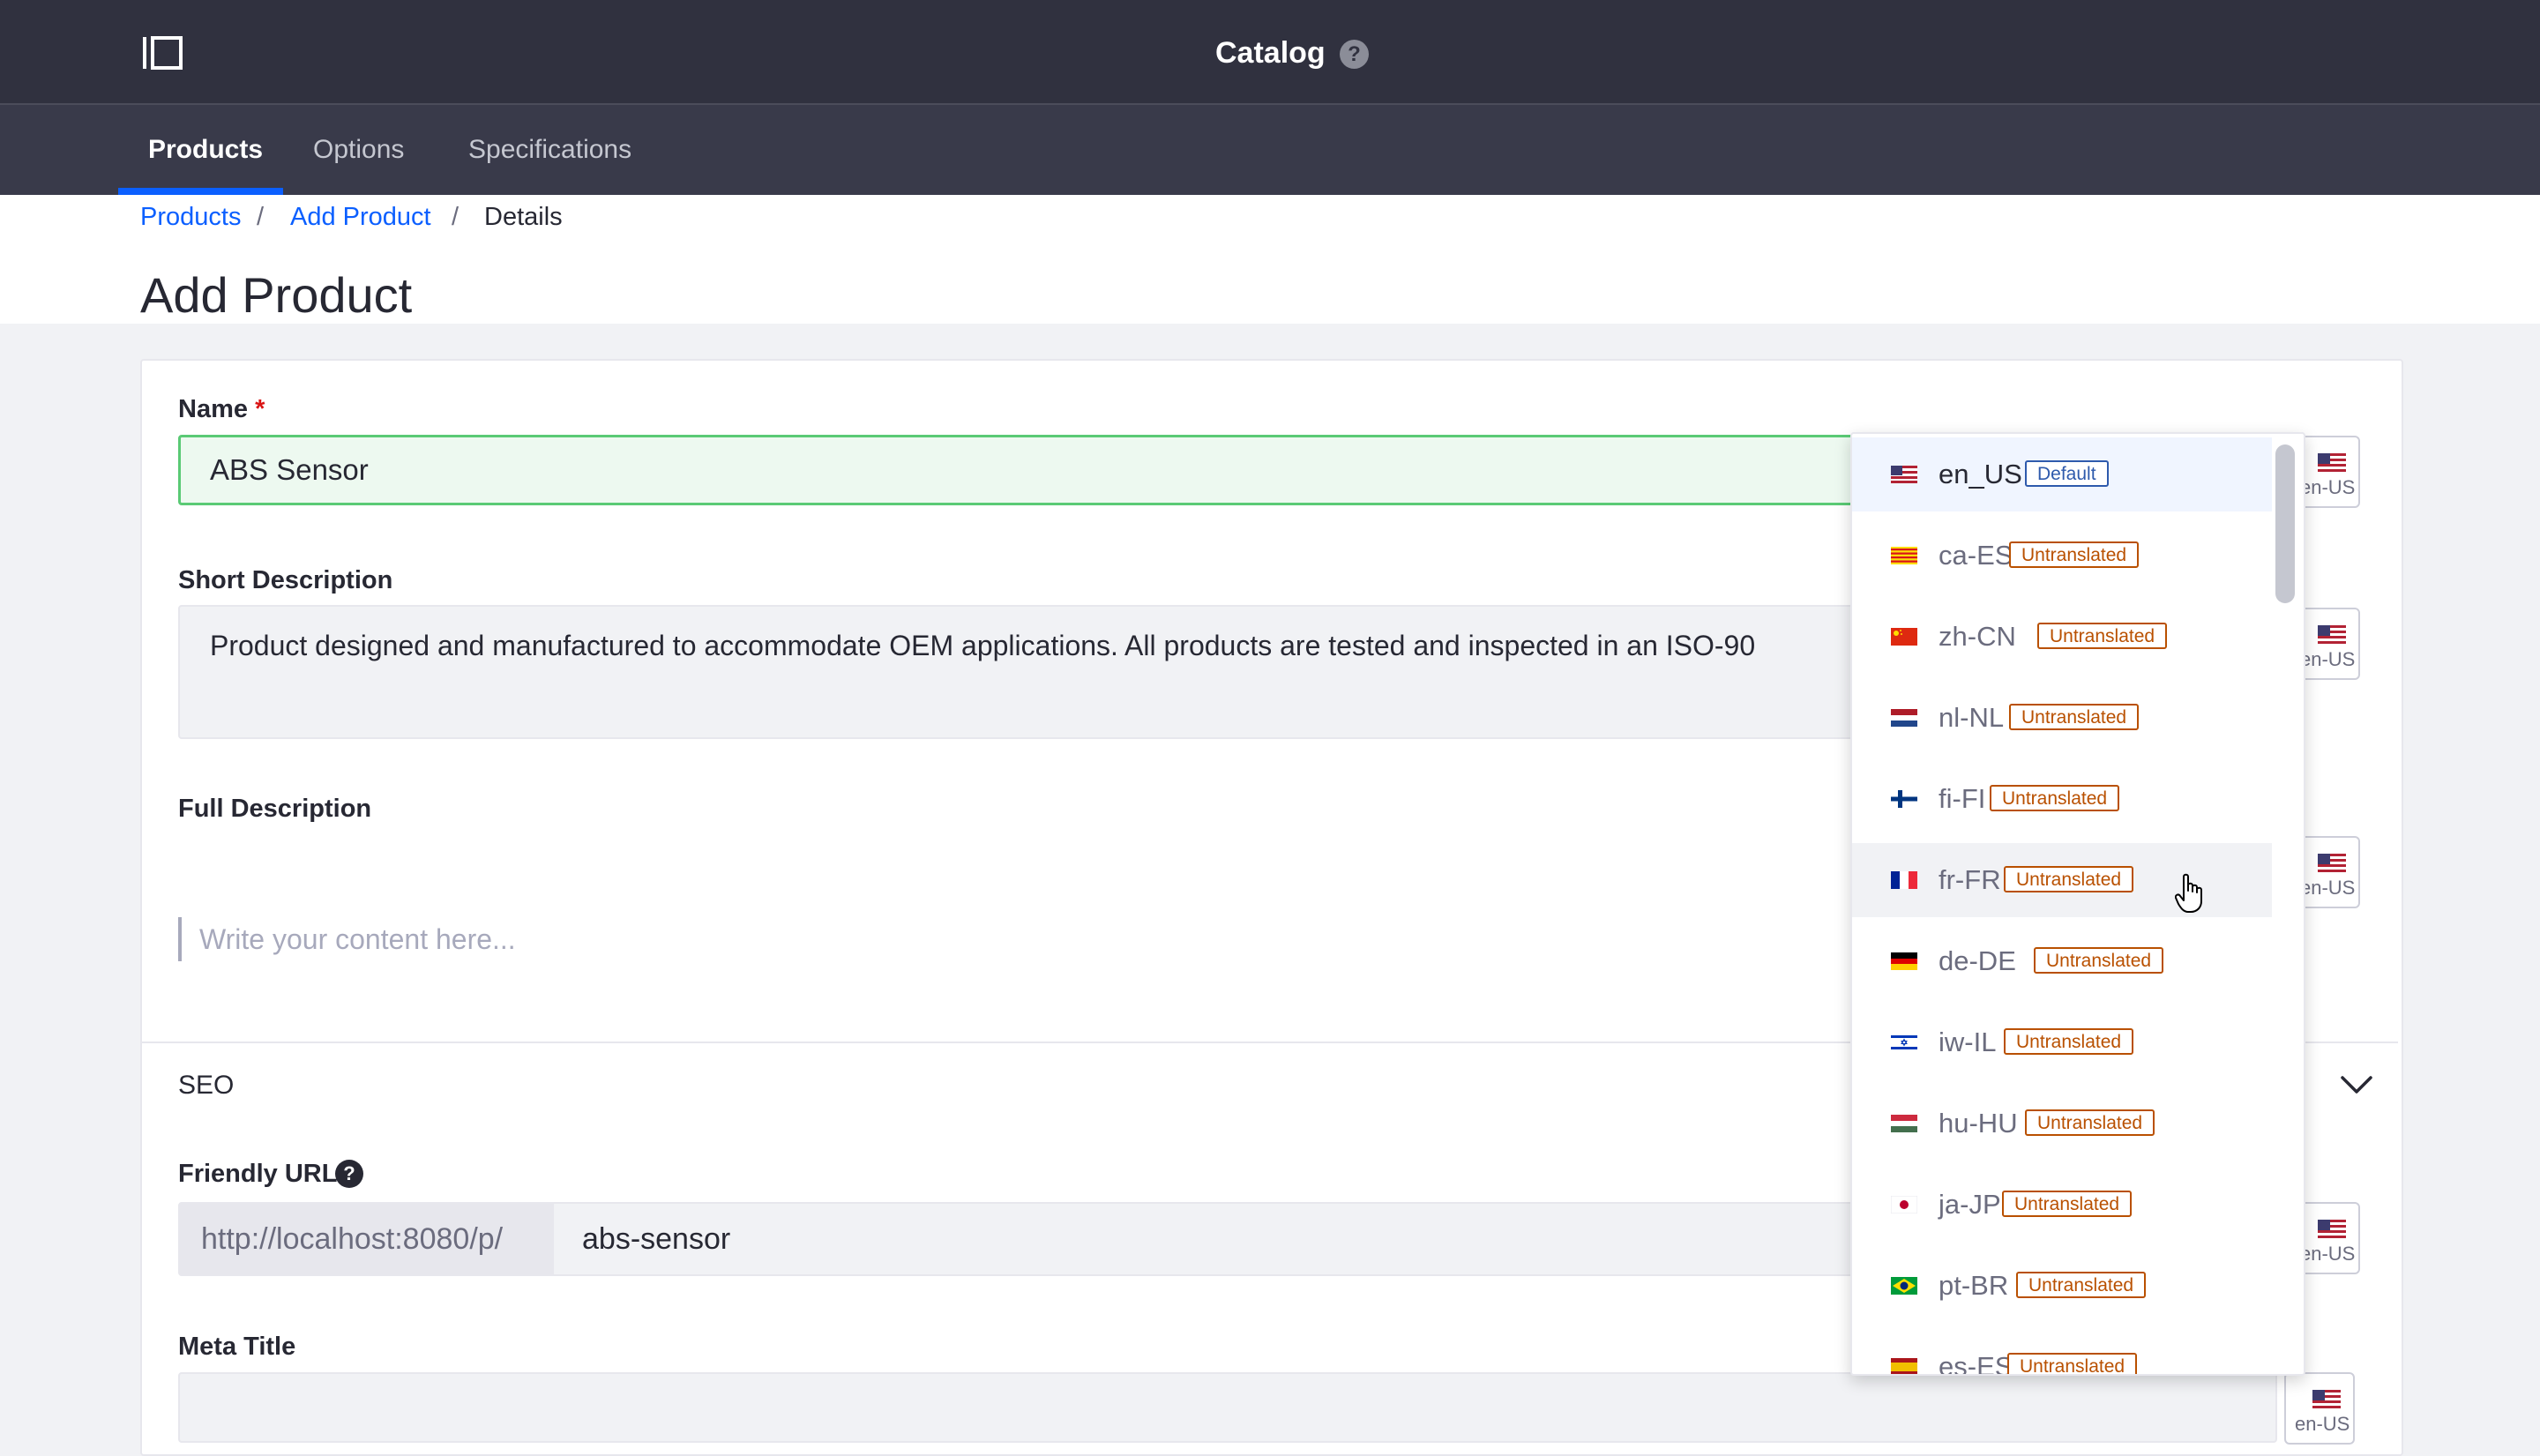 The image size is (2540, 1456). Describe the element at coordinates (1904, 1123) in the screenshot. I see `hungary-flag-icon` at that location.